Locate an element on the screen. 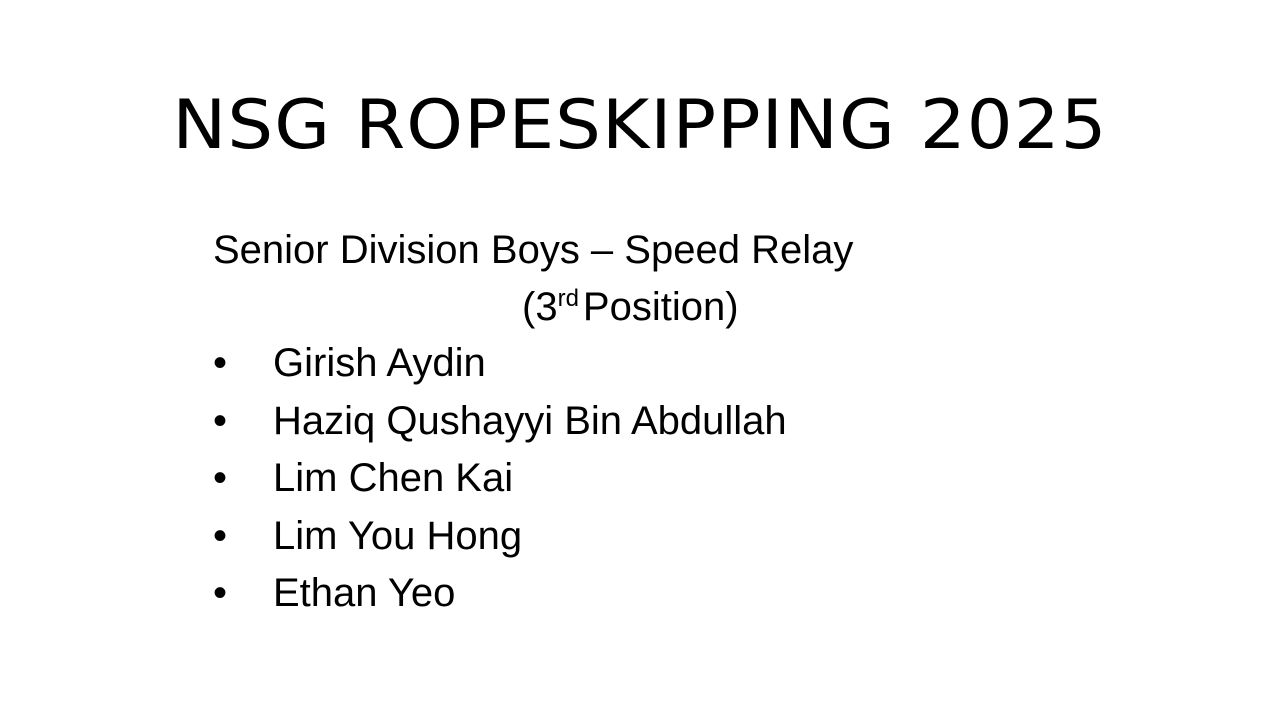 The width and height of the screenshot is (1280, 720). member-name: Lim You Hong is located at coordinates (398, 535).